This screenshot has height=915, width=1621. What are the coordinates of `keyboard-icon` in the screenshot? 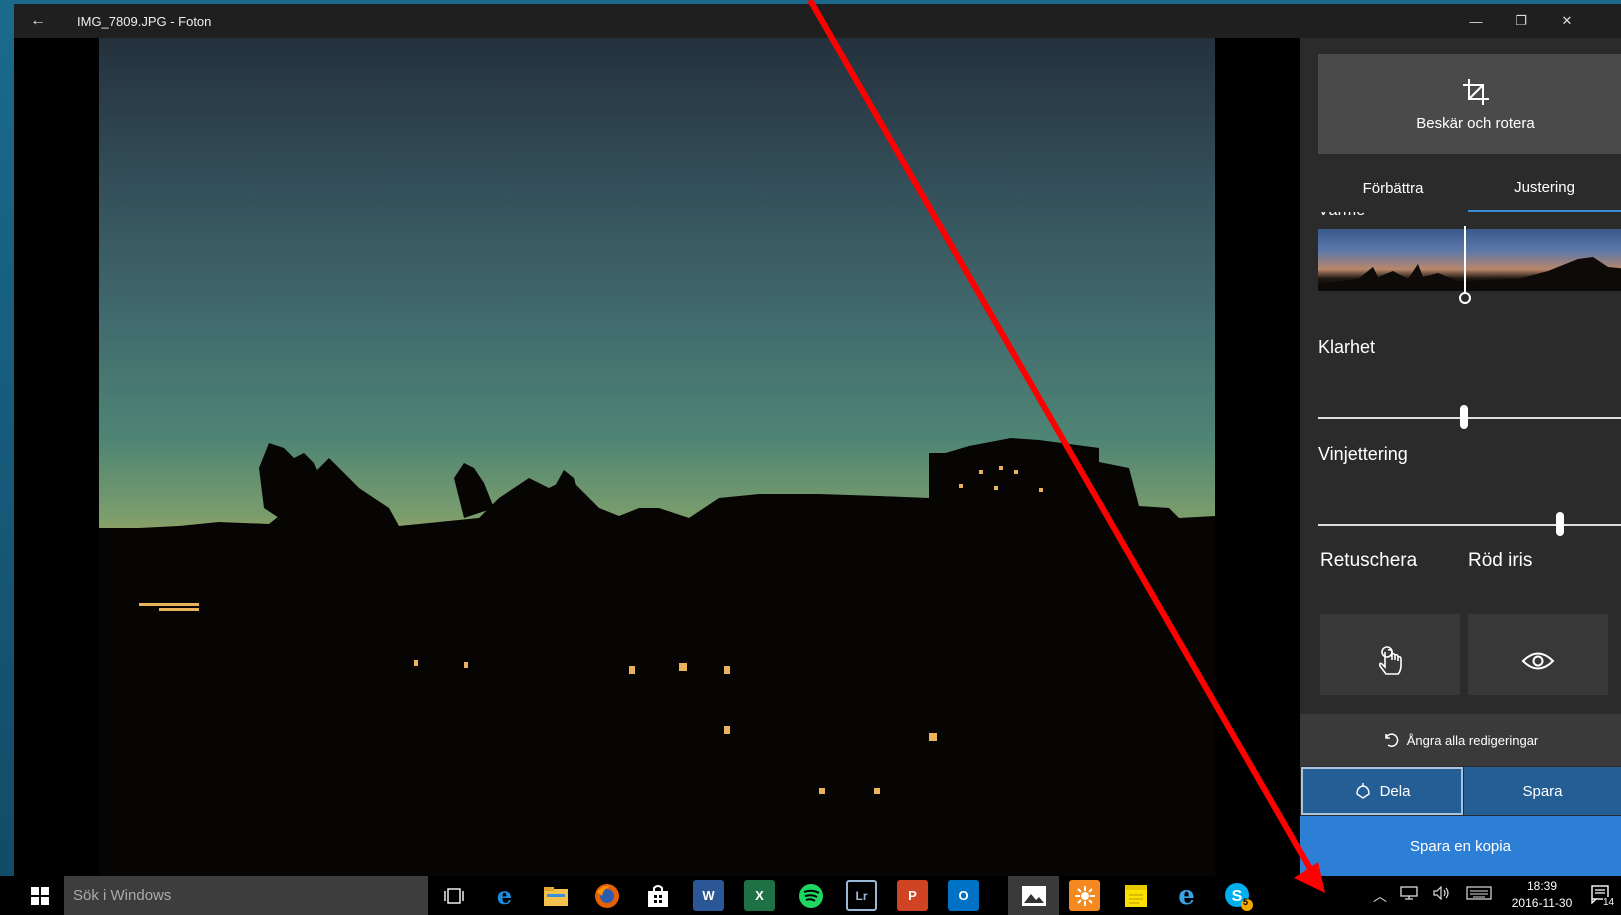 It's located at (1479, 894).